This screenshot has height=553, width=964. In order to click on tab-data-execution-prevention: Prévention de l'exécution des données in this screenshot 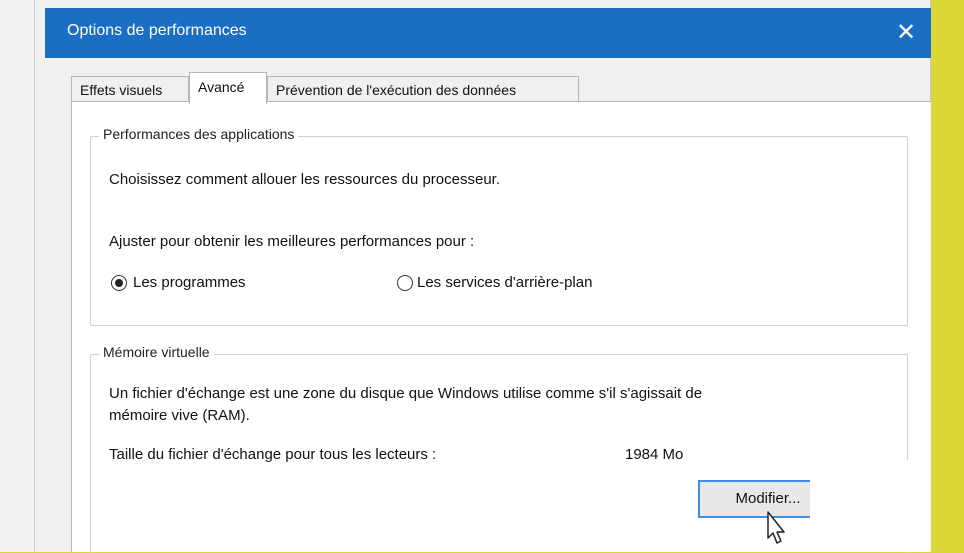, I will do `click(423, 89)`.